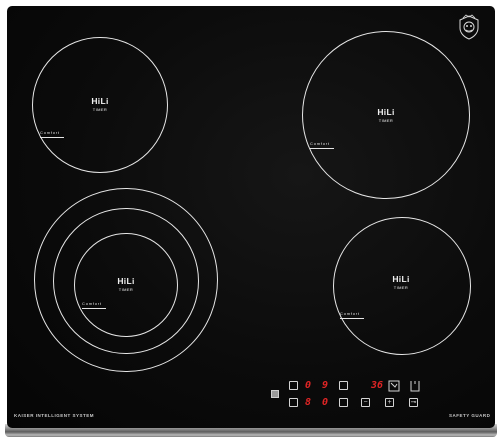 This screenshot has height=442, width=500. I want to click on display-digit-top-2: 9, so click(325, 385).